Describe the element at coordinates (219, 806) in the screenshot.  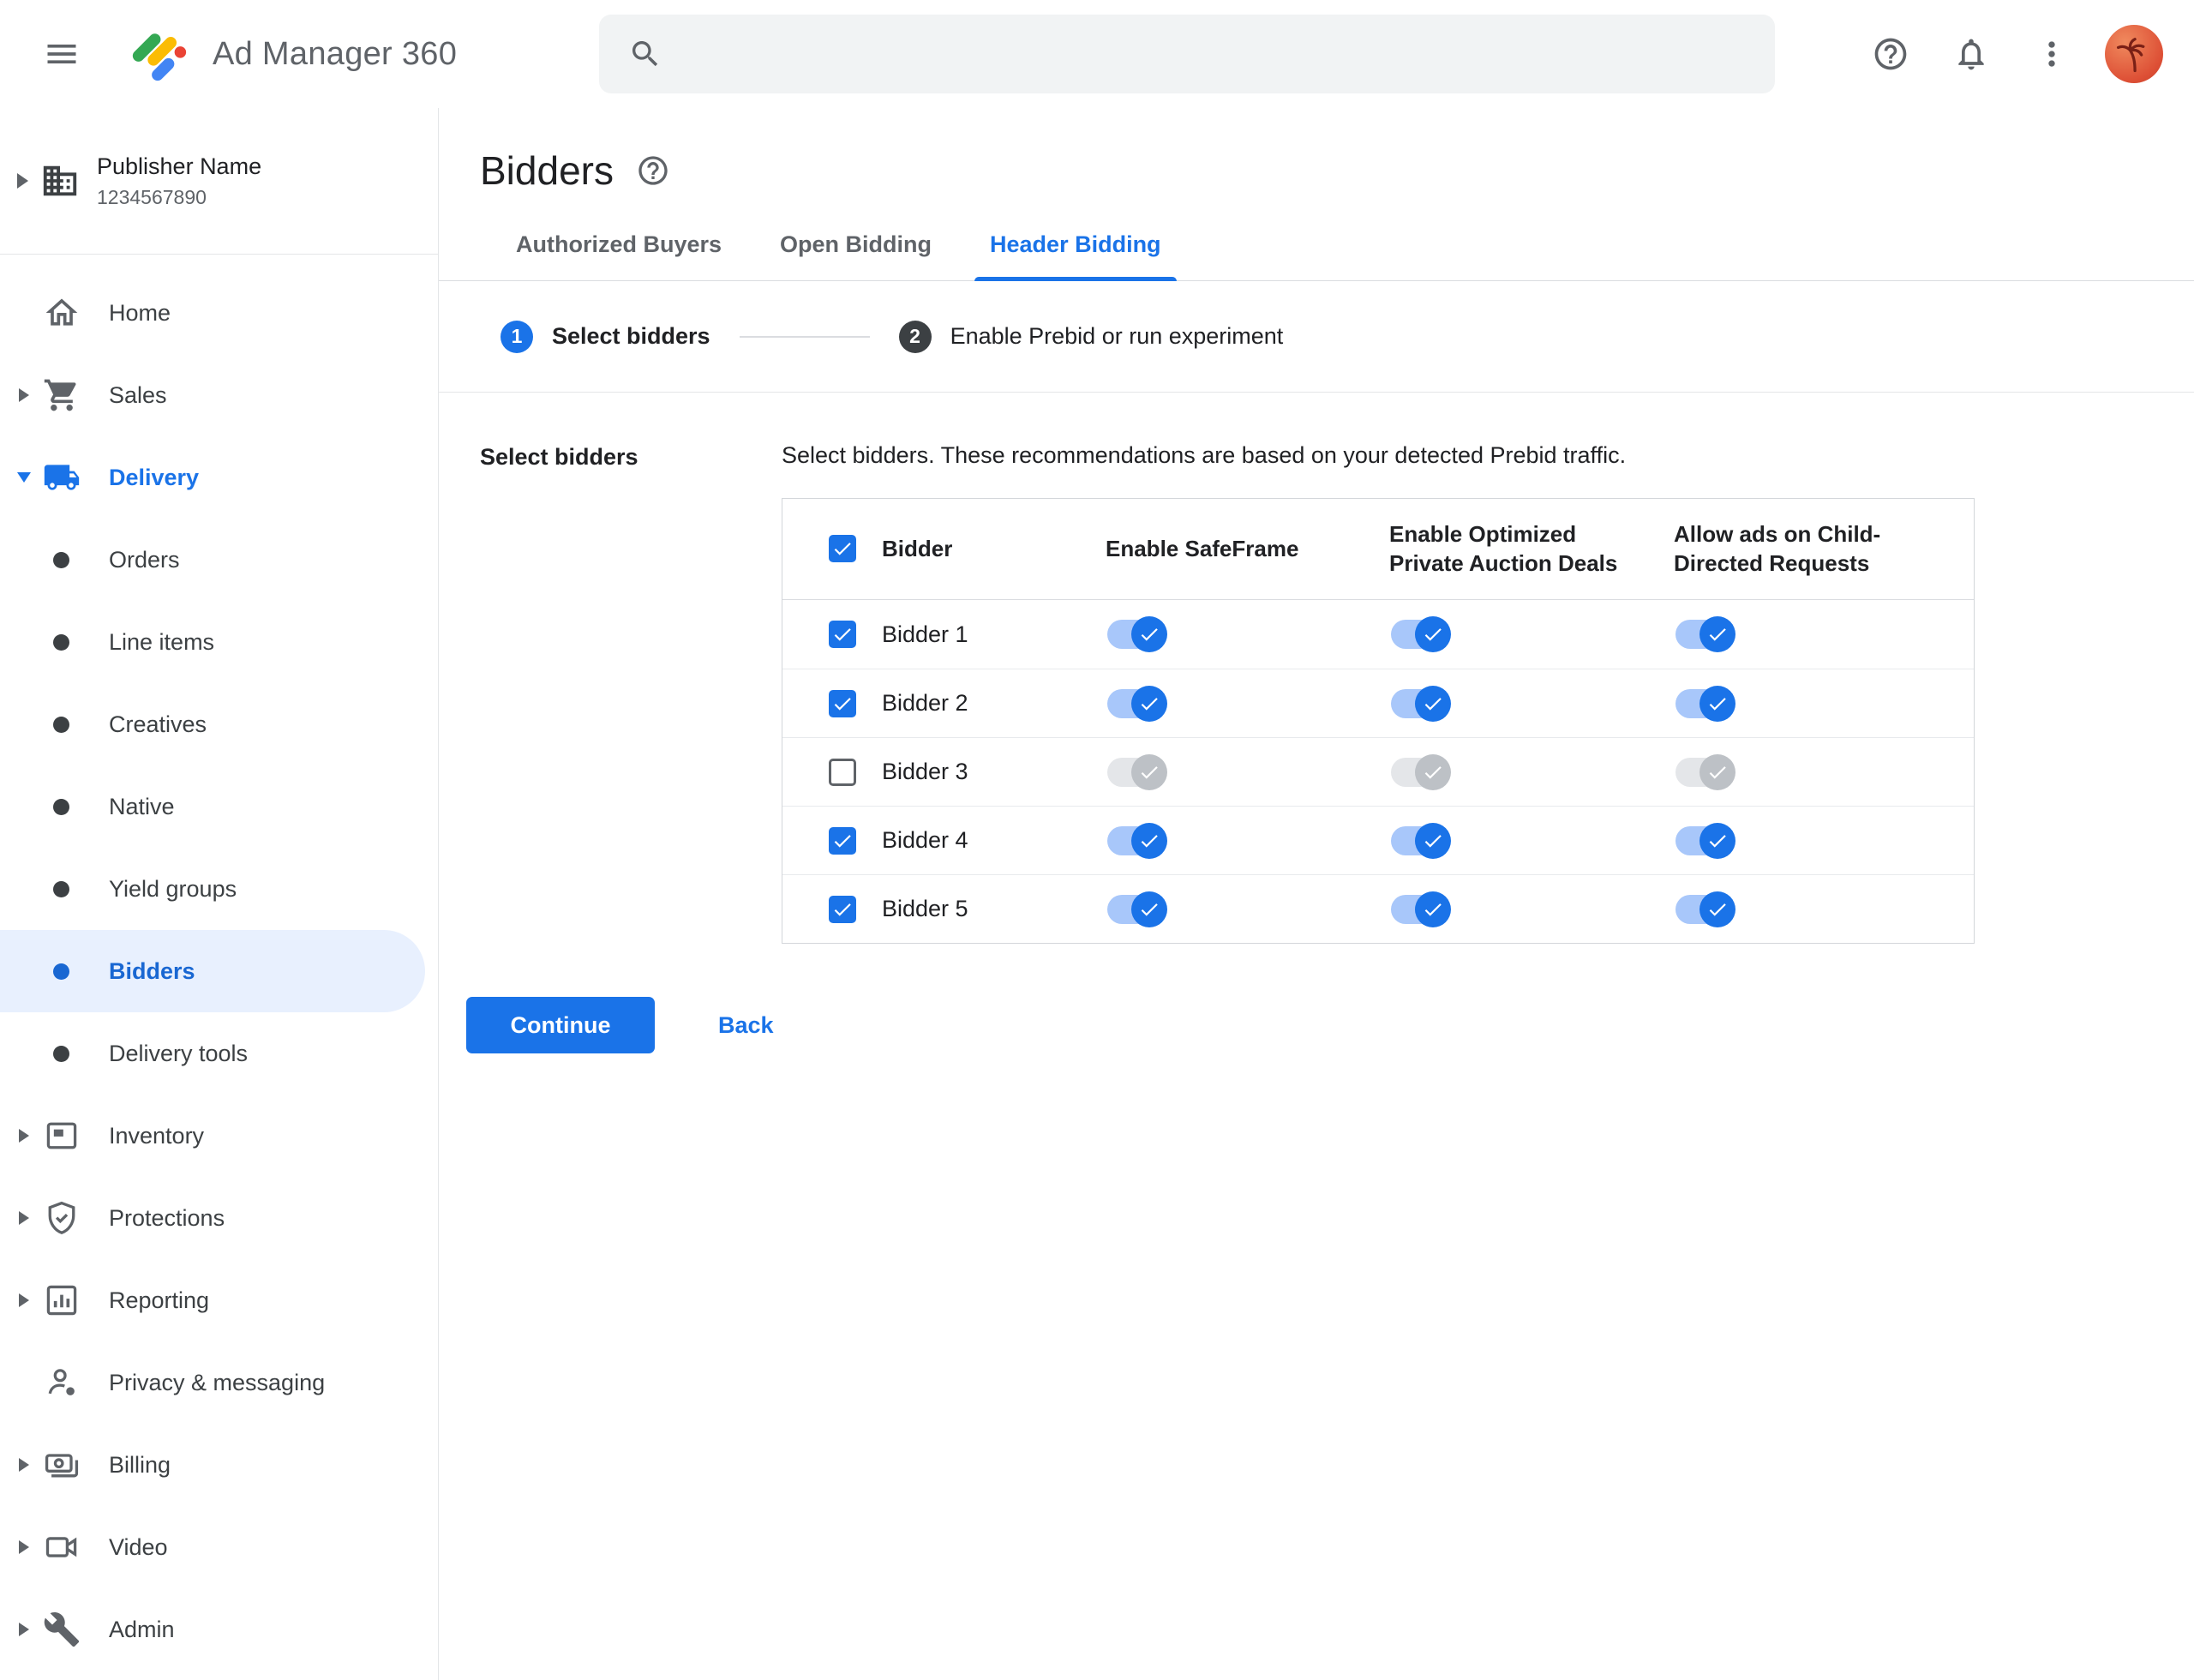
I see `sidebar-item-native: Native` at that location.